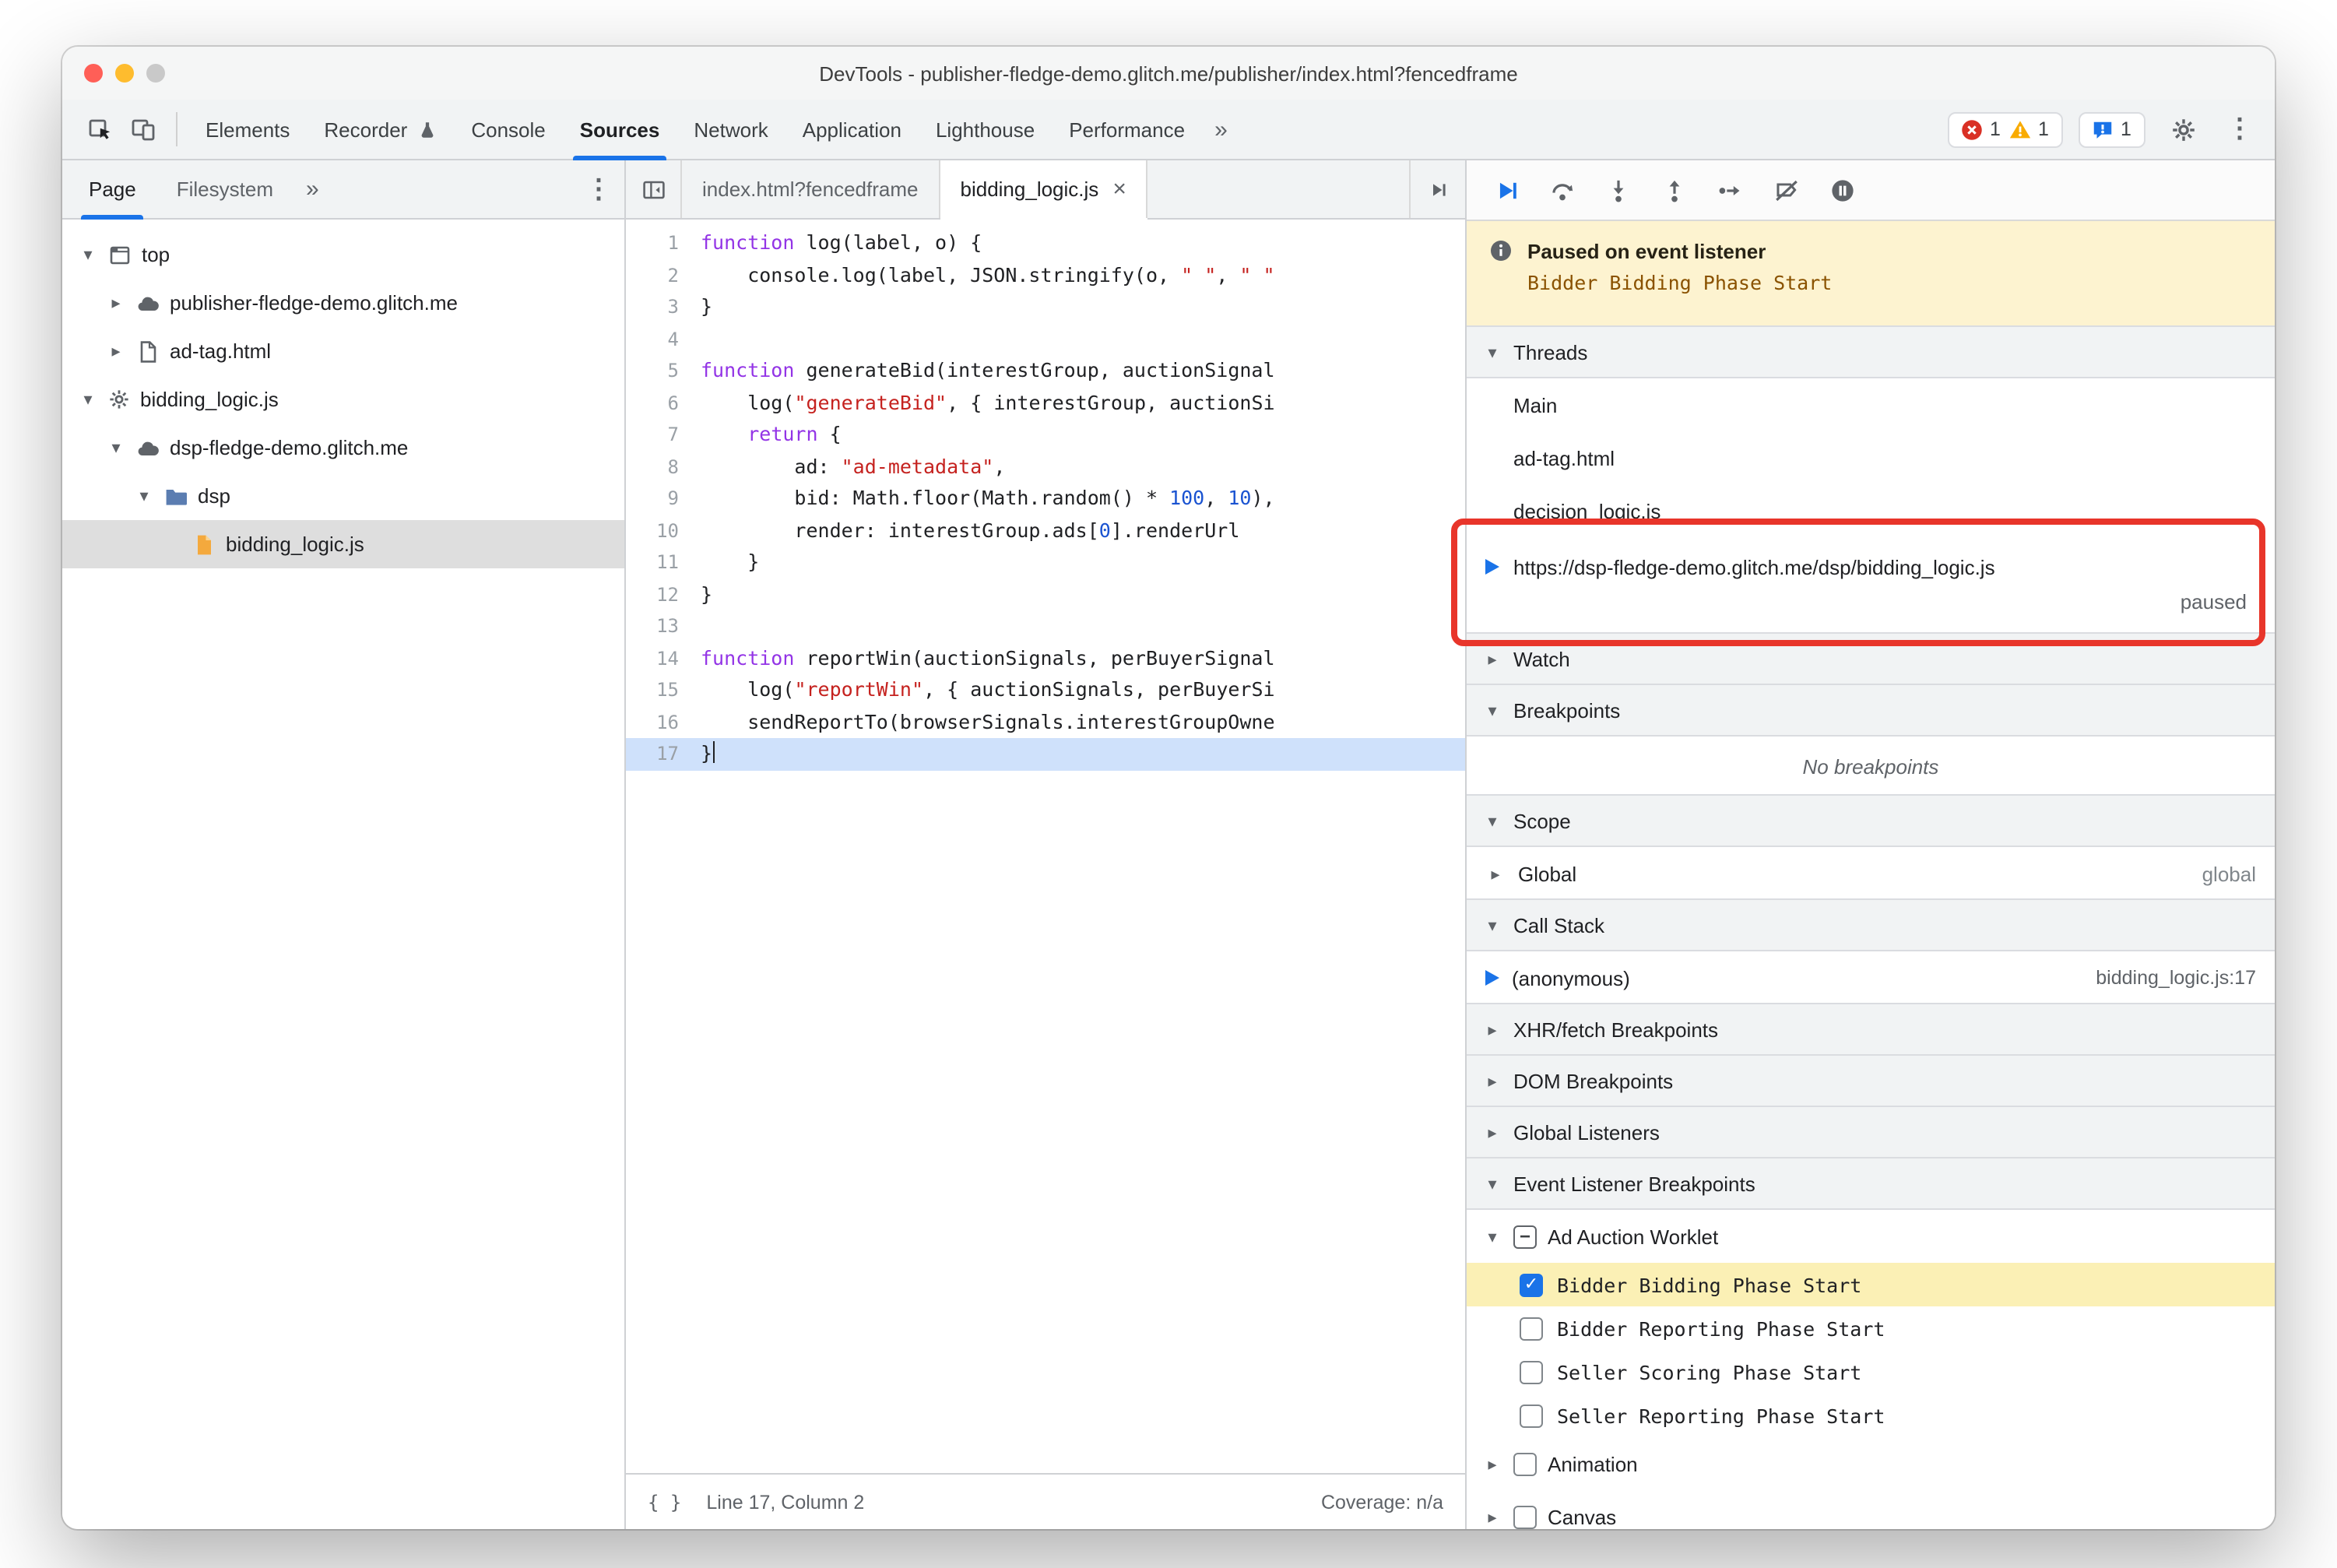 This screenshot has height=1568, width=2337. Describe the element at coordinates (2240, 129) in the screenshot. I see `main-menu-kebab-icon: ⋮` at that location.